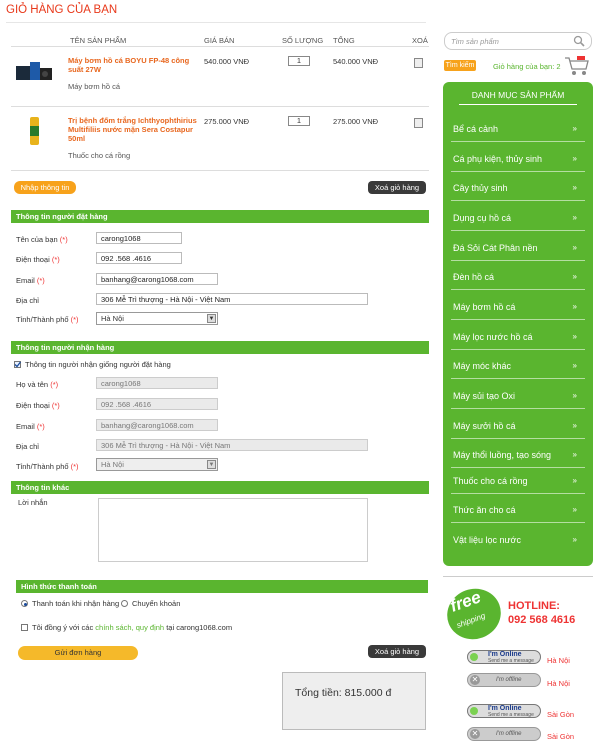 The width and height of the screenshot is (600, 752). I want to click on message-label: Lời nhắn, so click(33, 502).